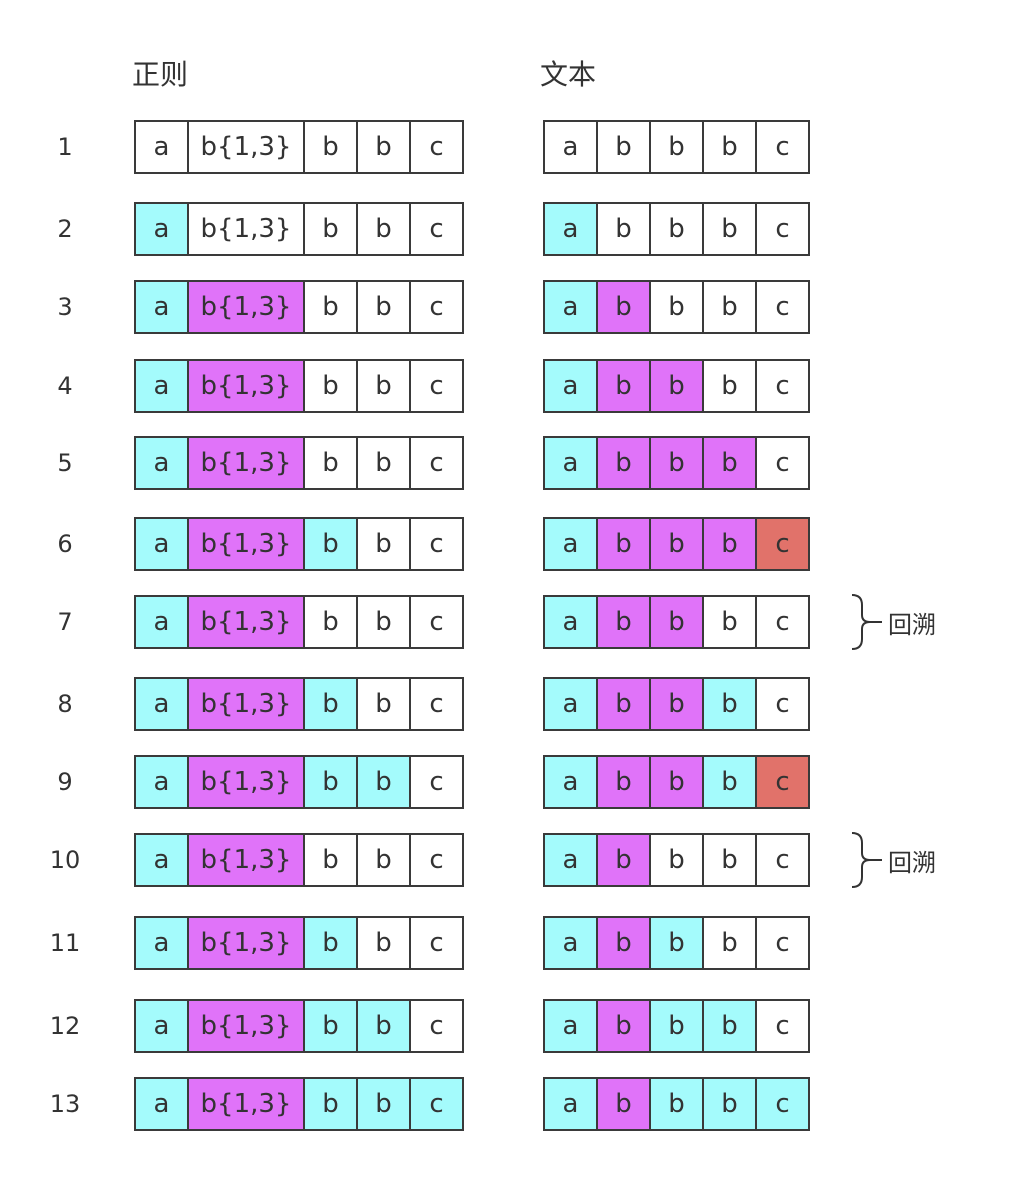  I want to click on text-column-header: 文本, so click(568, 74).